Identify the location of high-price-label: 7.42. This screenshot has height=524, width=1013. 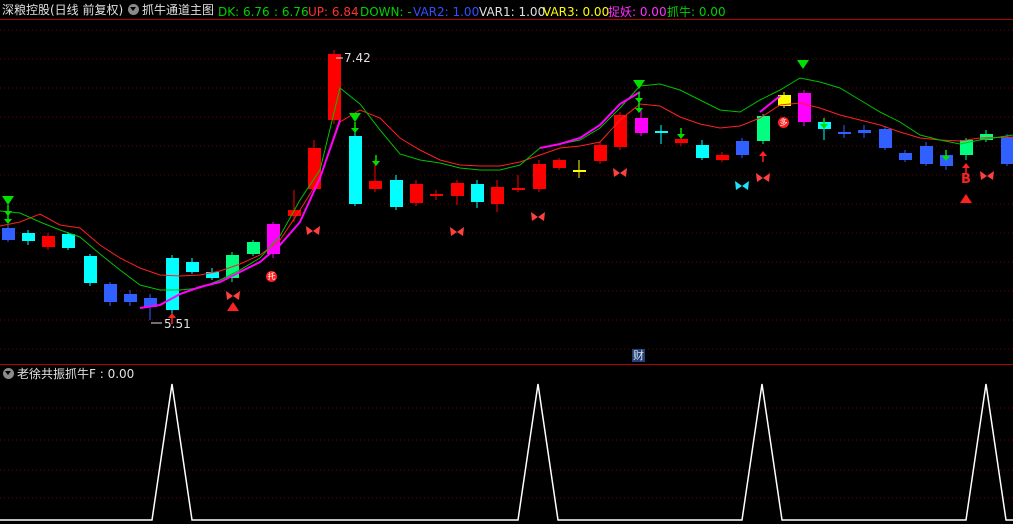
(357, 58).